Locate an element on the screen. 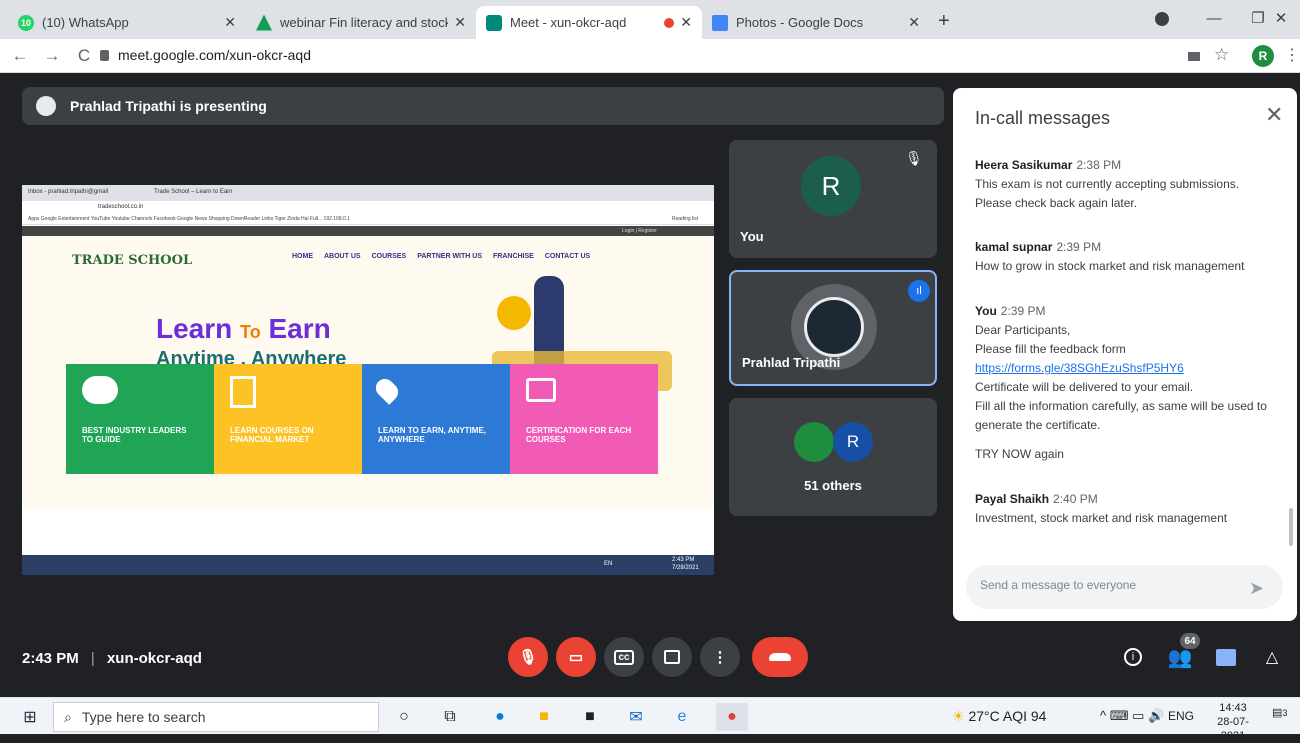 The width and height of the screenshot is (1300, 743). weather-widget: ☀ 27°C AQI 94 is located at coordinates (999, 716).